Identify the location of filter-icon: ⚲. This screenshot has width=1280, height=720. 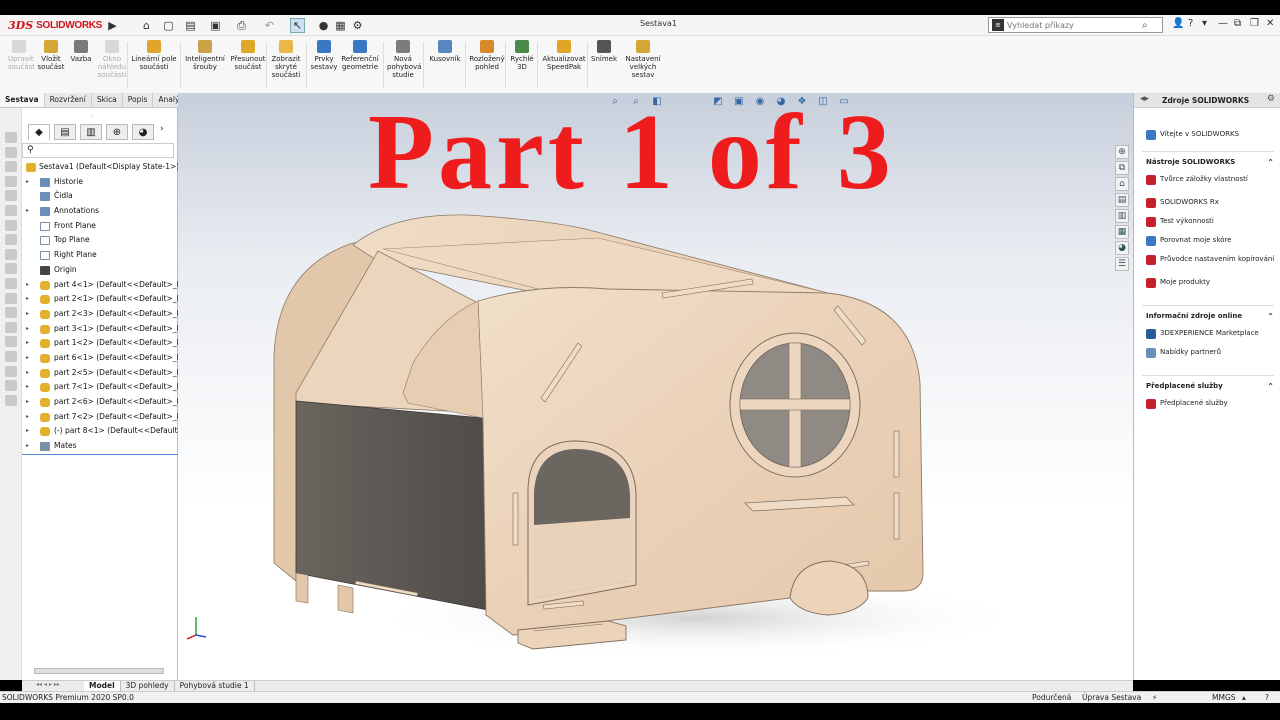
(30, 150).